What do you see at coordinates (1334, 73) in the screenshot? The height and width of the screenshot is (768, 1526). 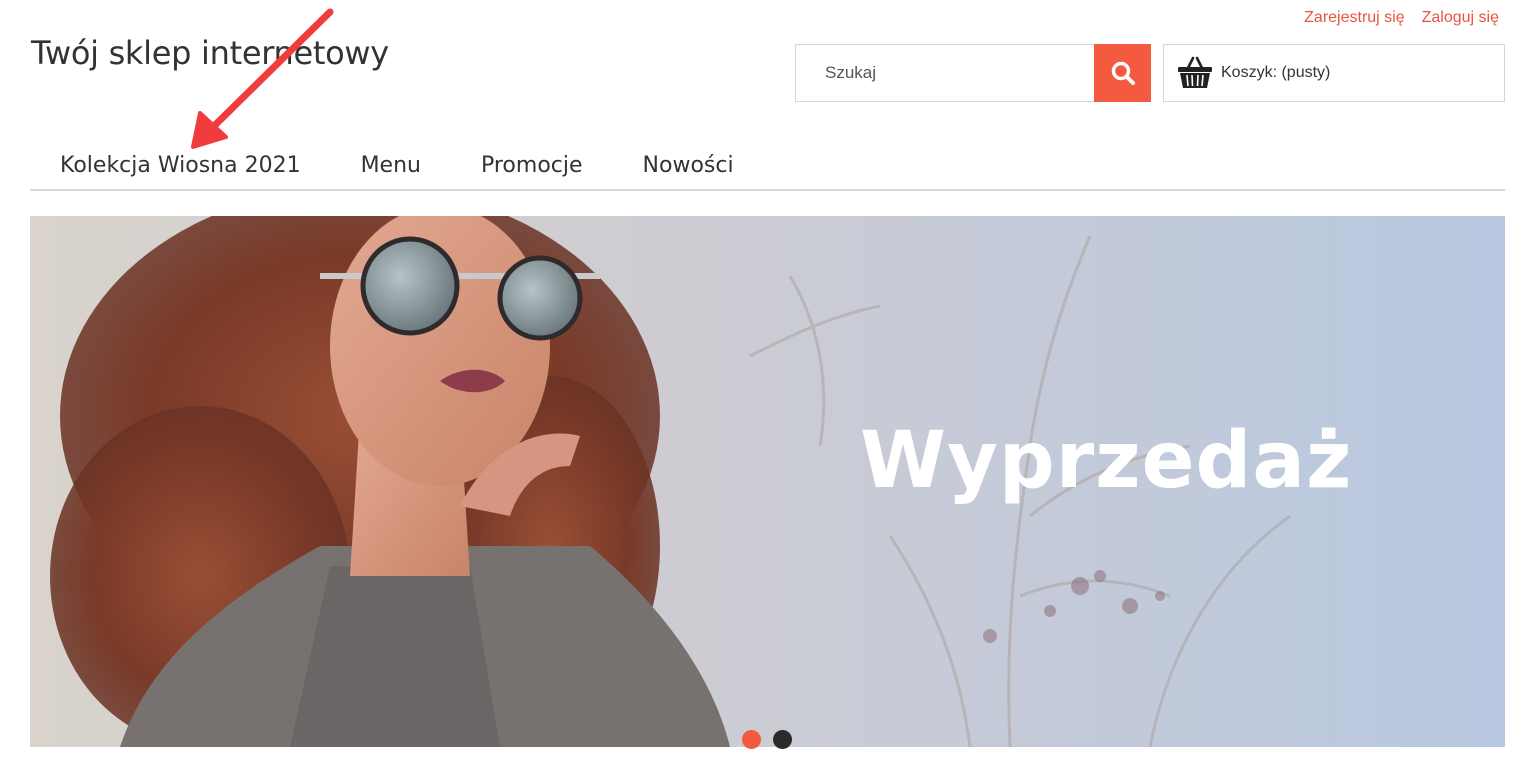 I see `cart-button: Koszyk: (pusty)` at bounding box center [1334, 73].